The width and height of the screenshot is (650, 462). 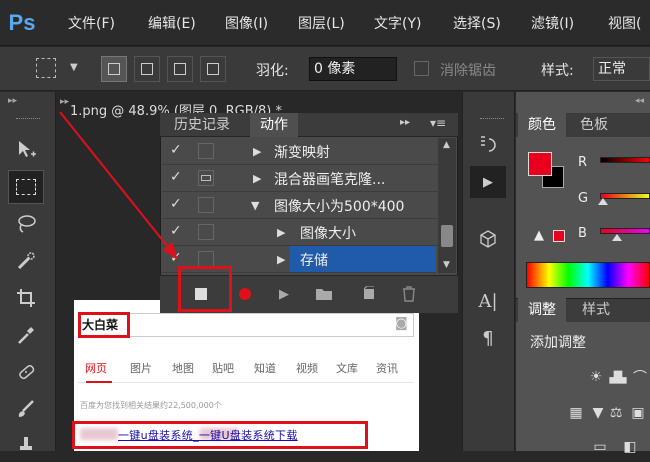 I want to click on color-spectrum, so click(x=588, y=275).